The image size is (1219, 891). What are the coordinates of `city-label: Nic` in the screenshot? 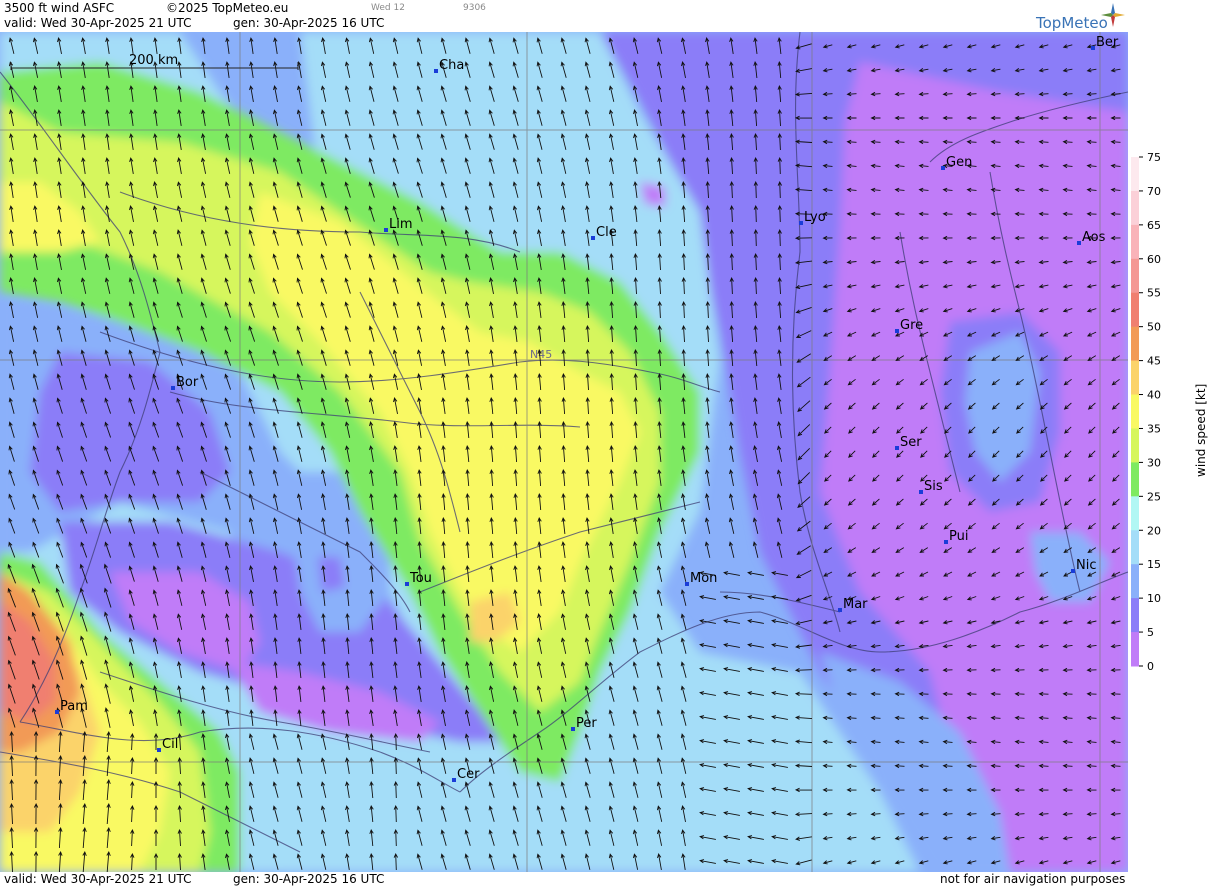 It's located at (1086, 565).